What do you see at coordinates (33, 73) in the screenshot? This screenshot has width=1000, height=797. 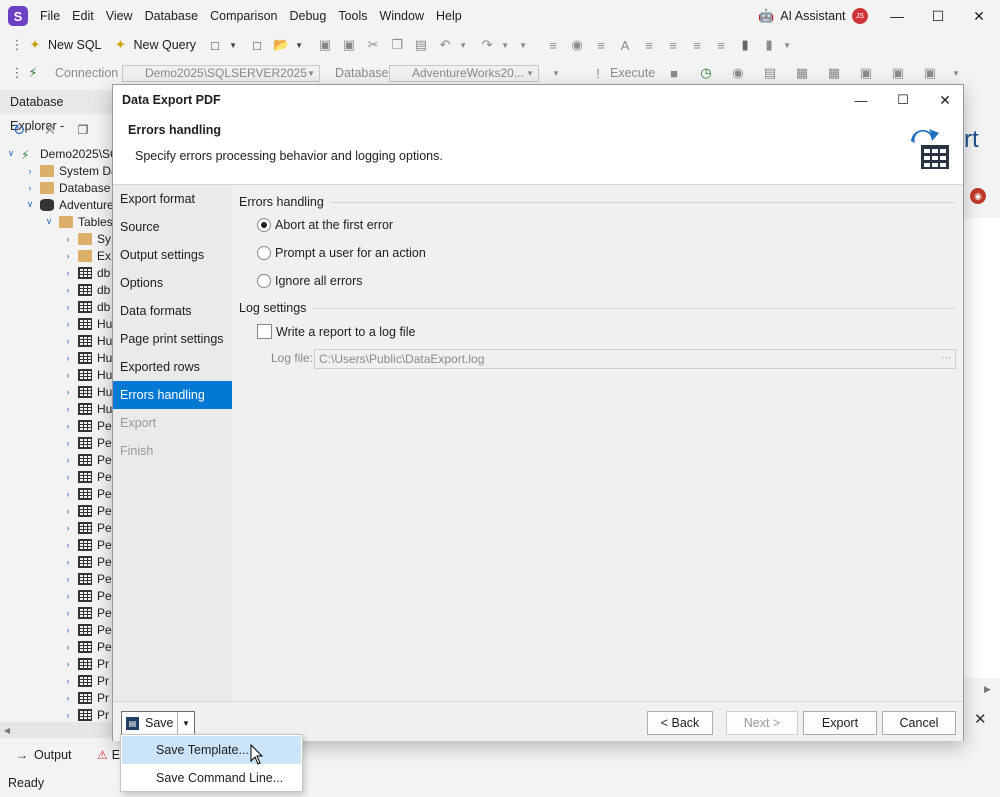 I see `connect-plug-icon: ⚡` at bounding box center [33, 73].